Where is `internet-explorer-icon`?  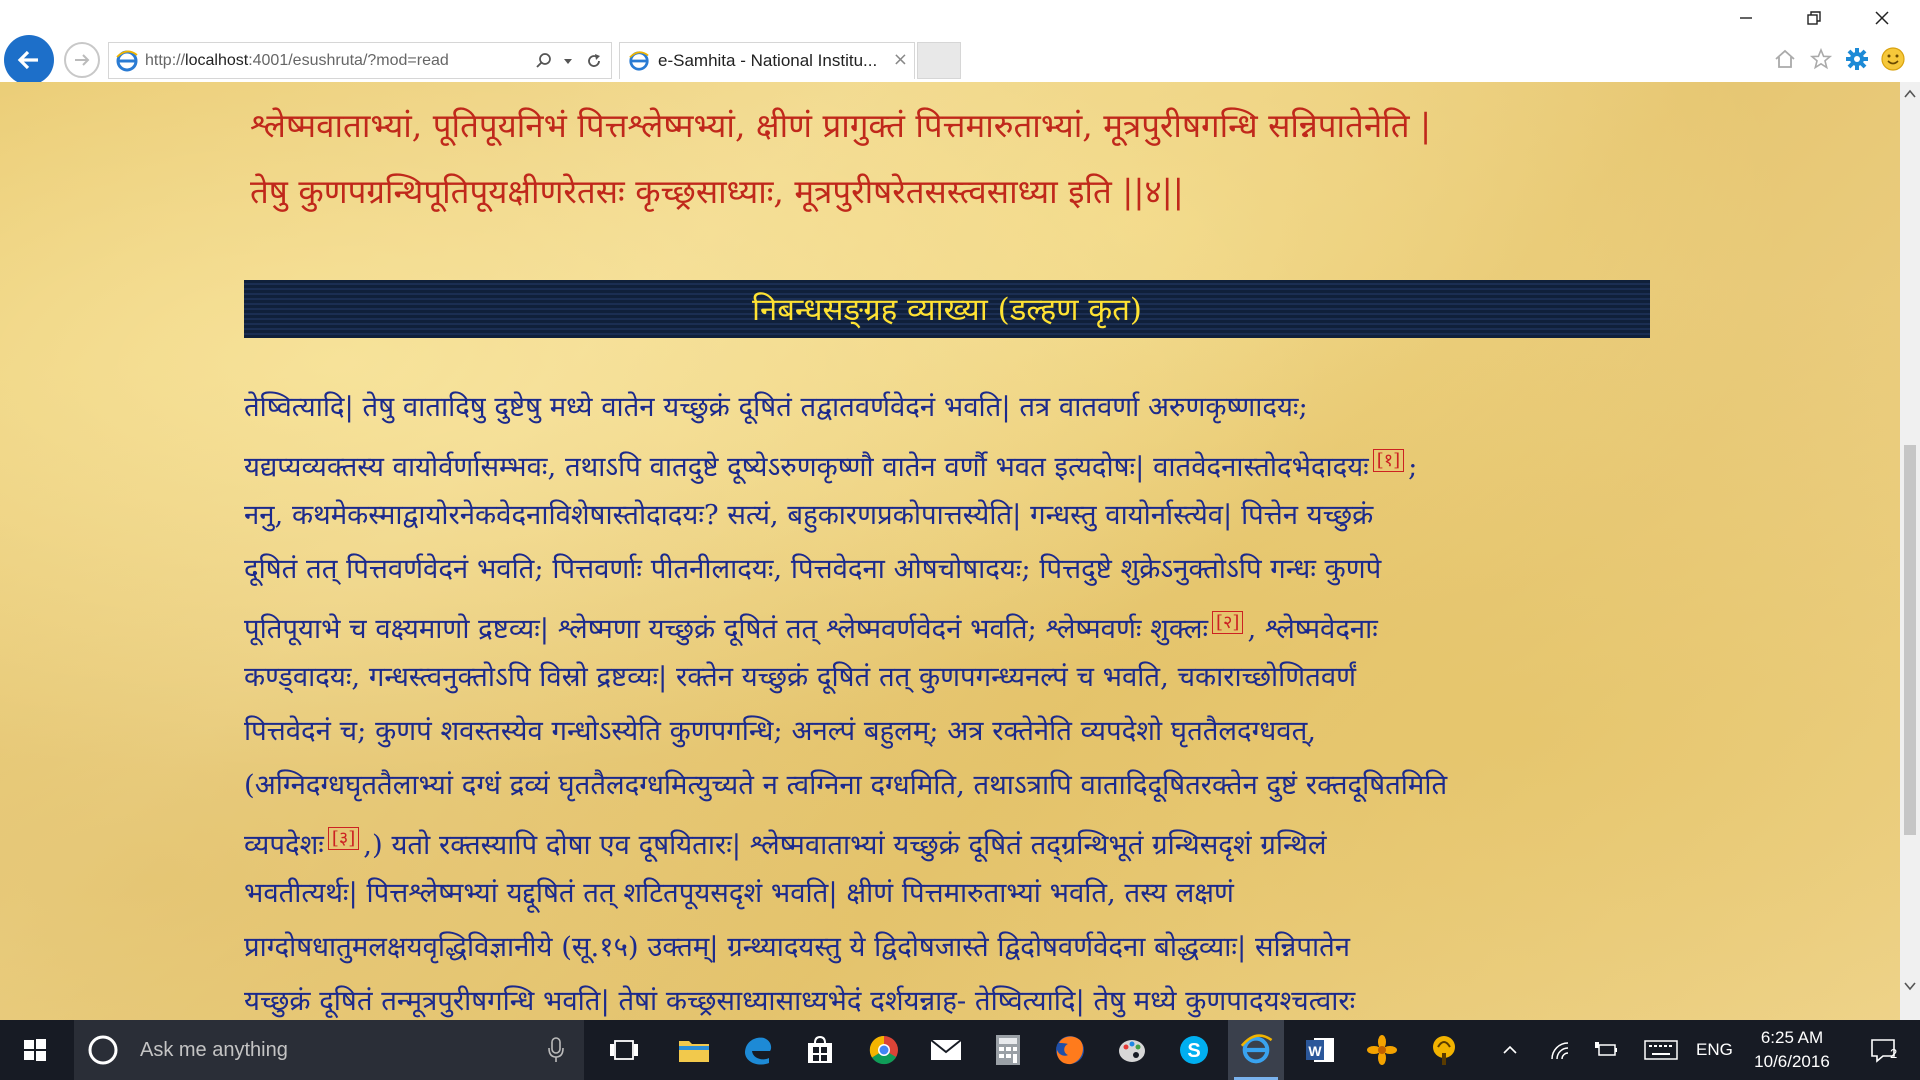
internet-explorer-icon is located at coordinates (1256, 1049).